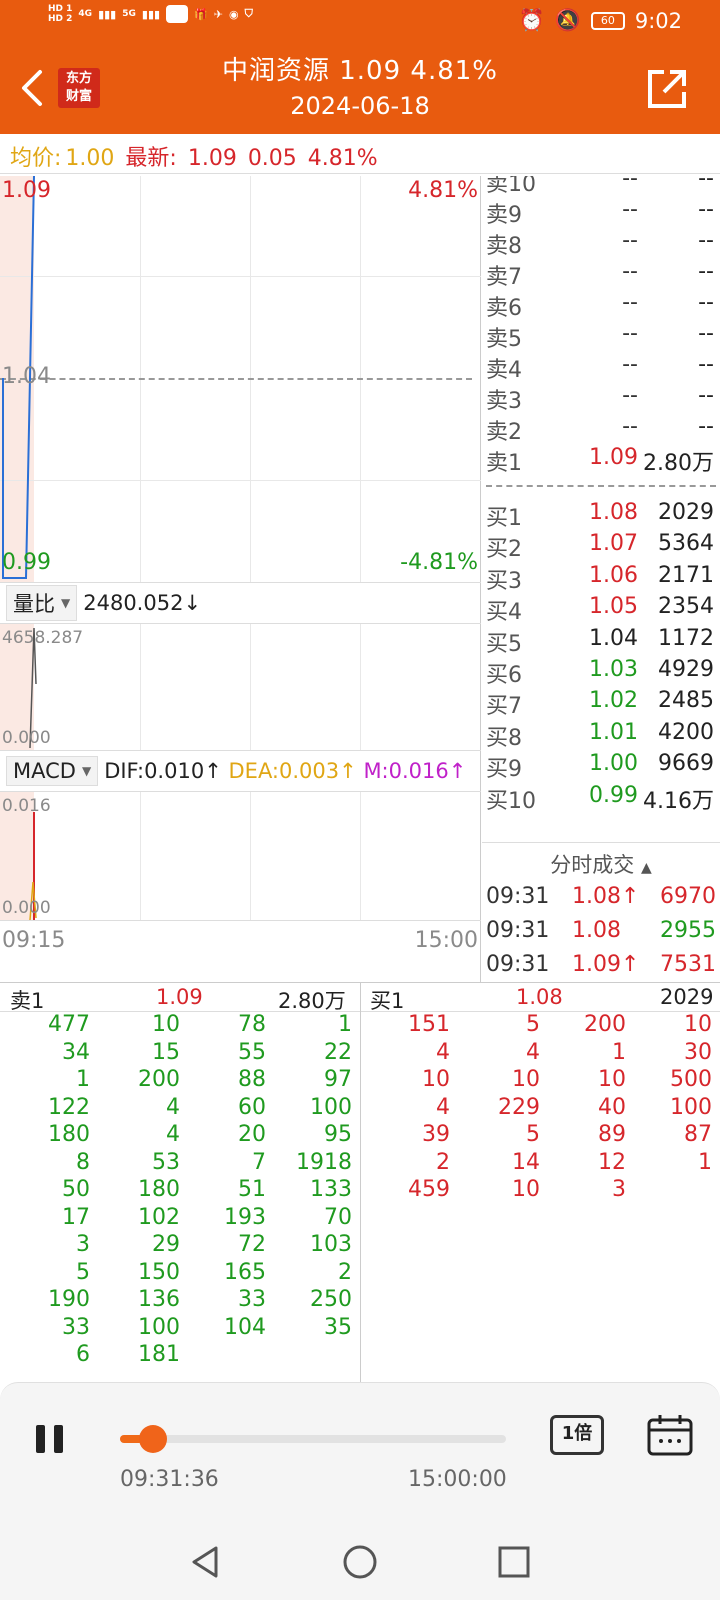 This screenshot has height=1600, width=720. What do you see at coordinates (601, 516) in the screenshot?
I see `buy-level-row: 买1 1.08 2029` at bounding box center [601, 516].